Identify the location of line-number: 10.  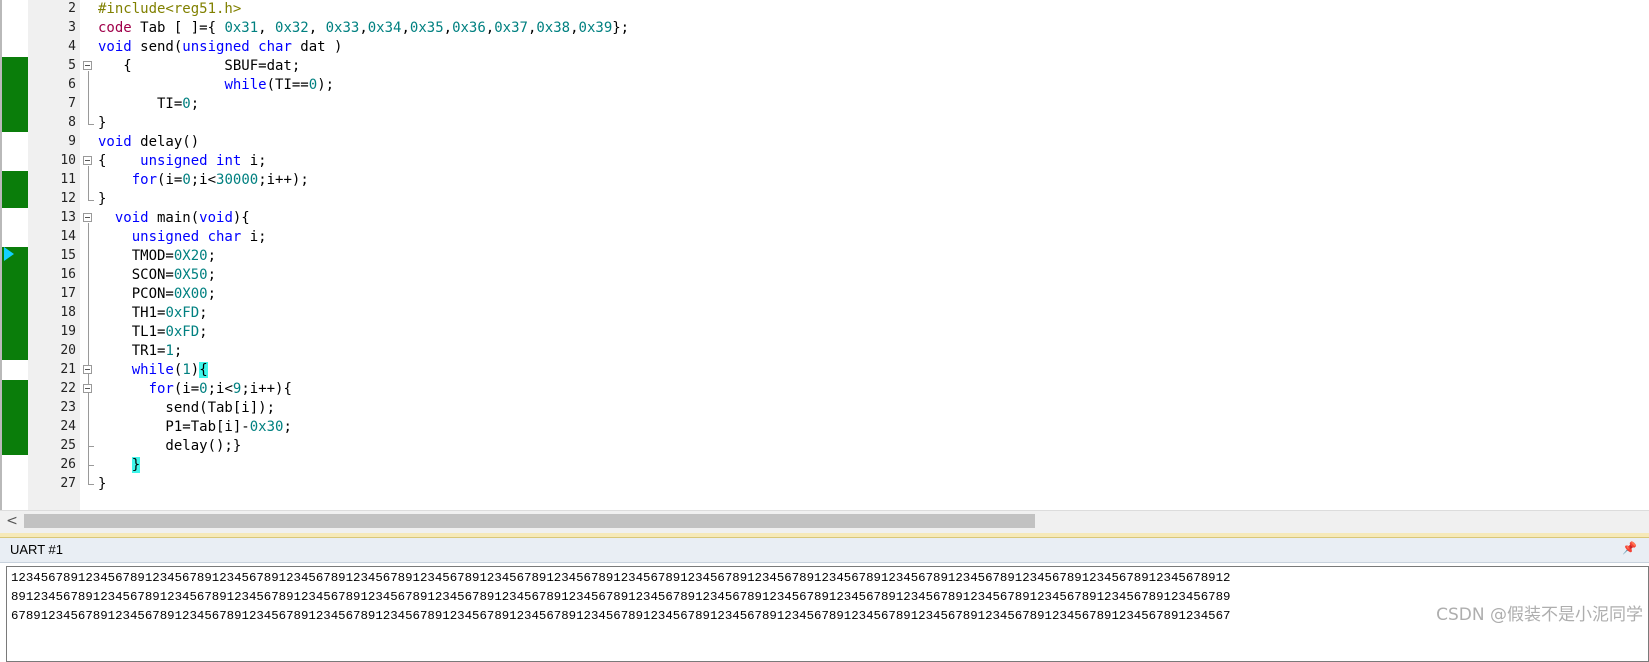
(68, 160).